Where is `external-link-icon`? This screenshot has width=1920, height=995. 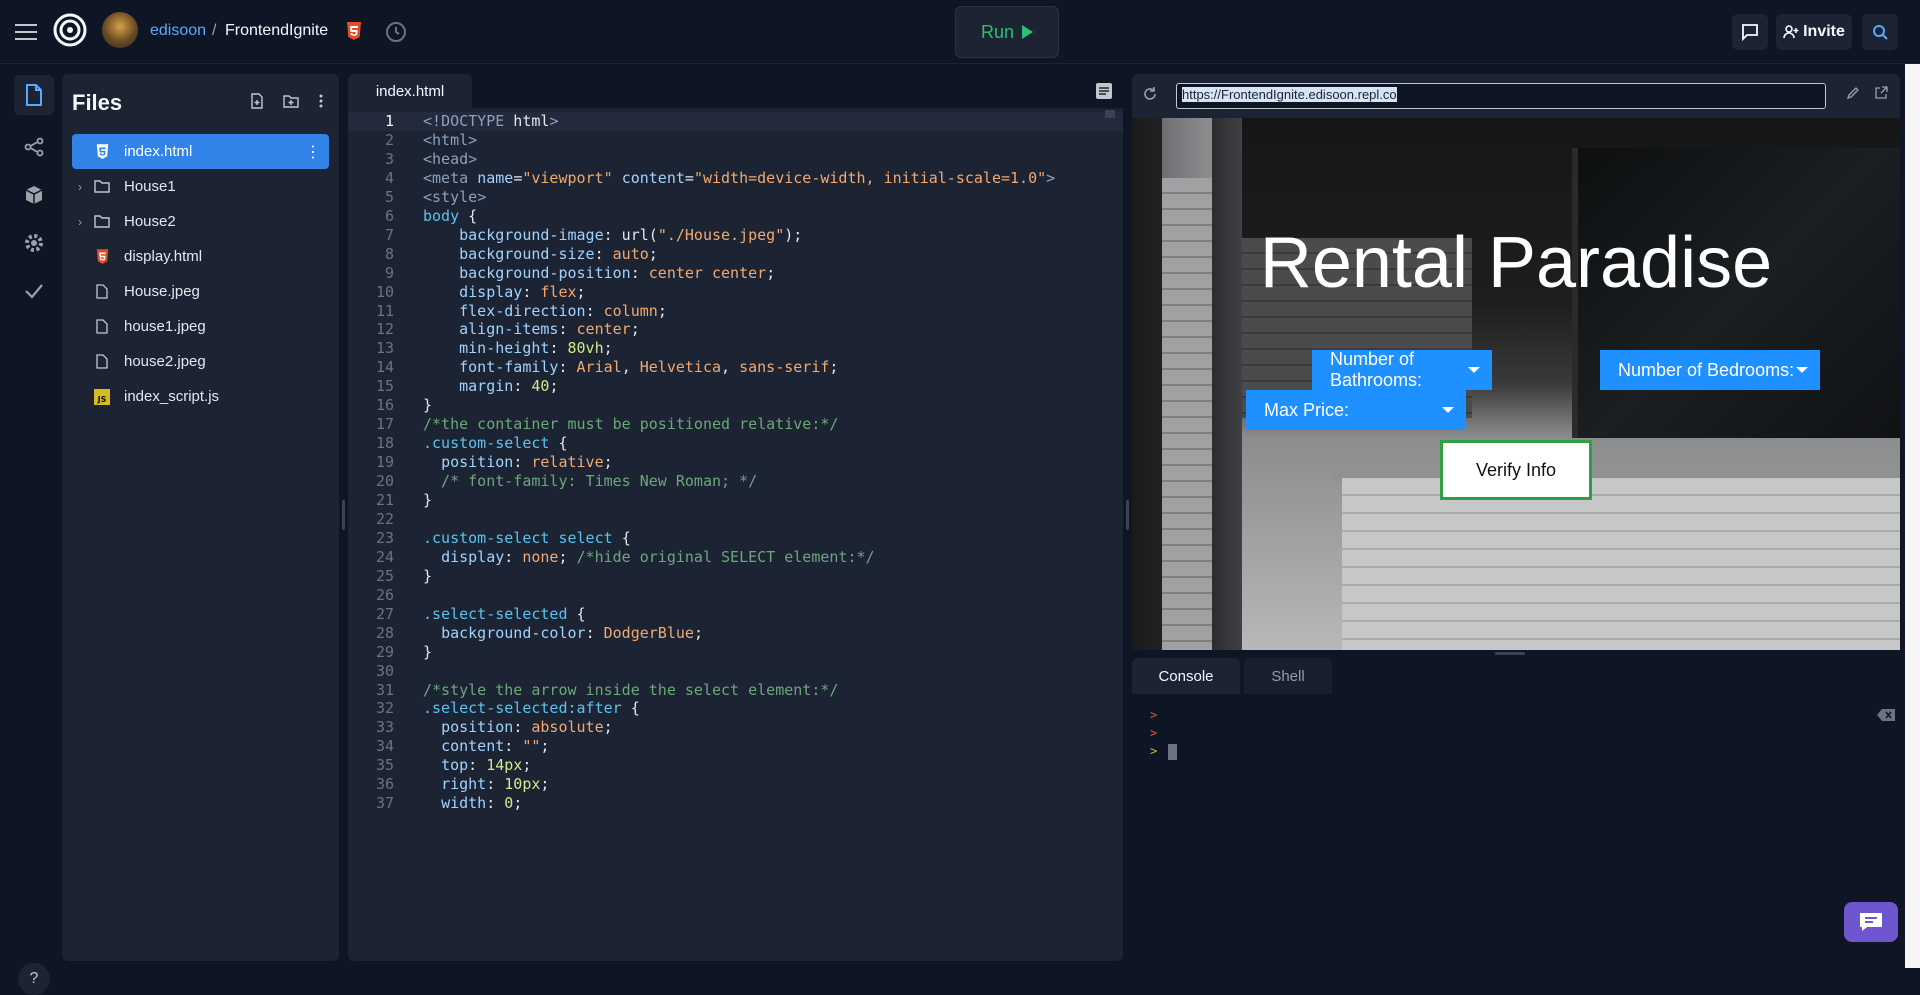
external-link-icon is located at coordinates (1883, 95).